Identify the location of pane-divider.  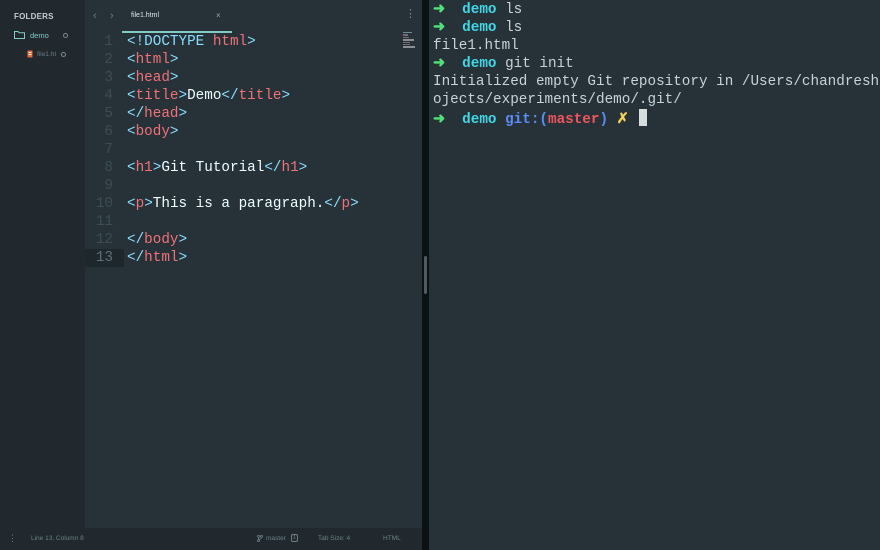
(425, 275).